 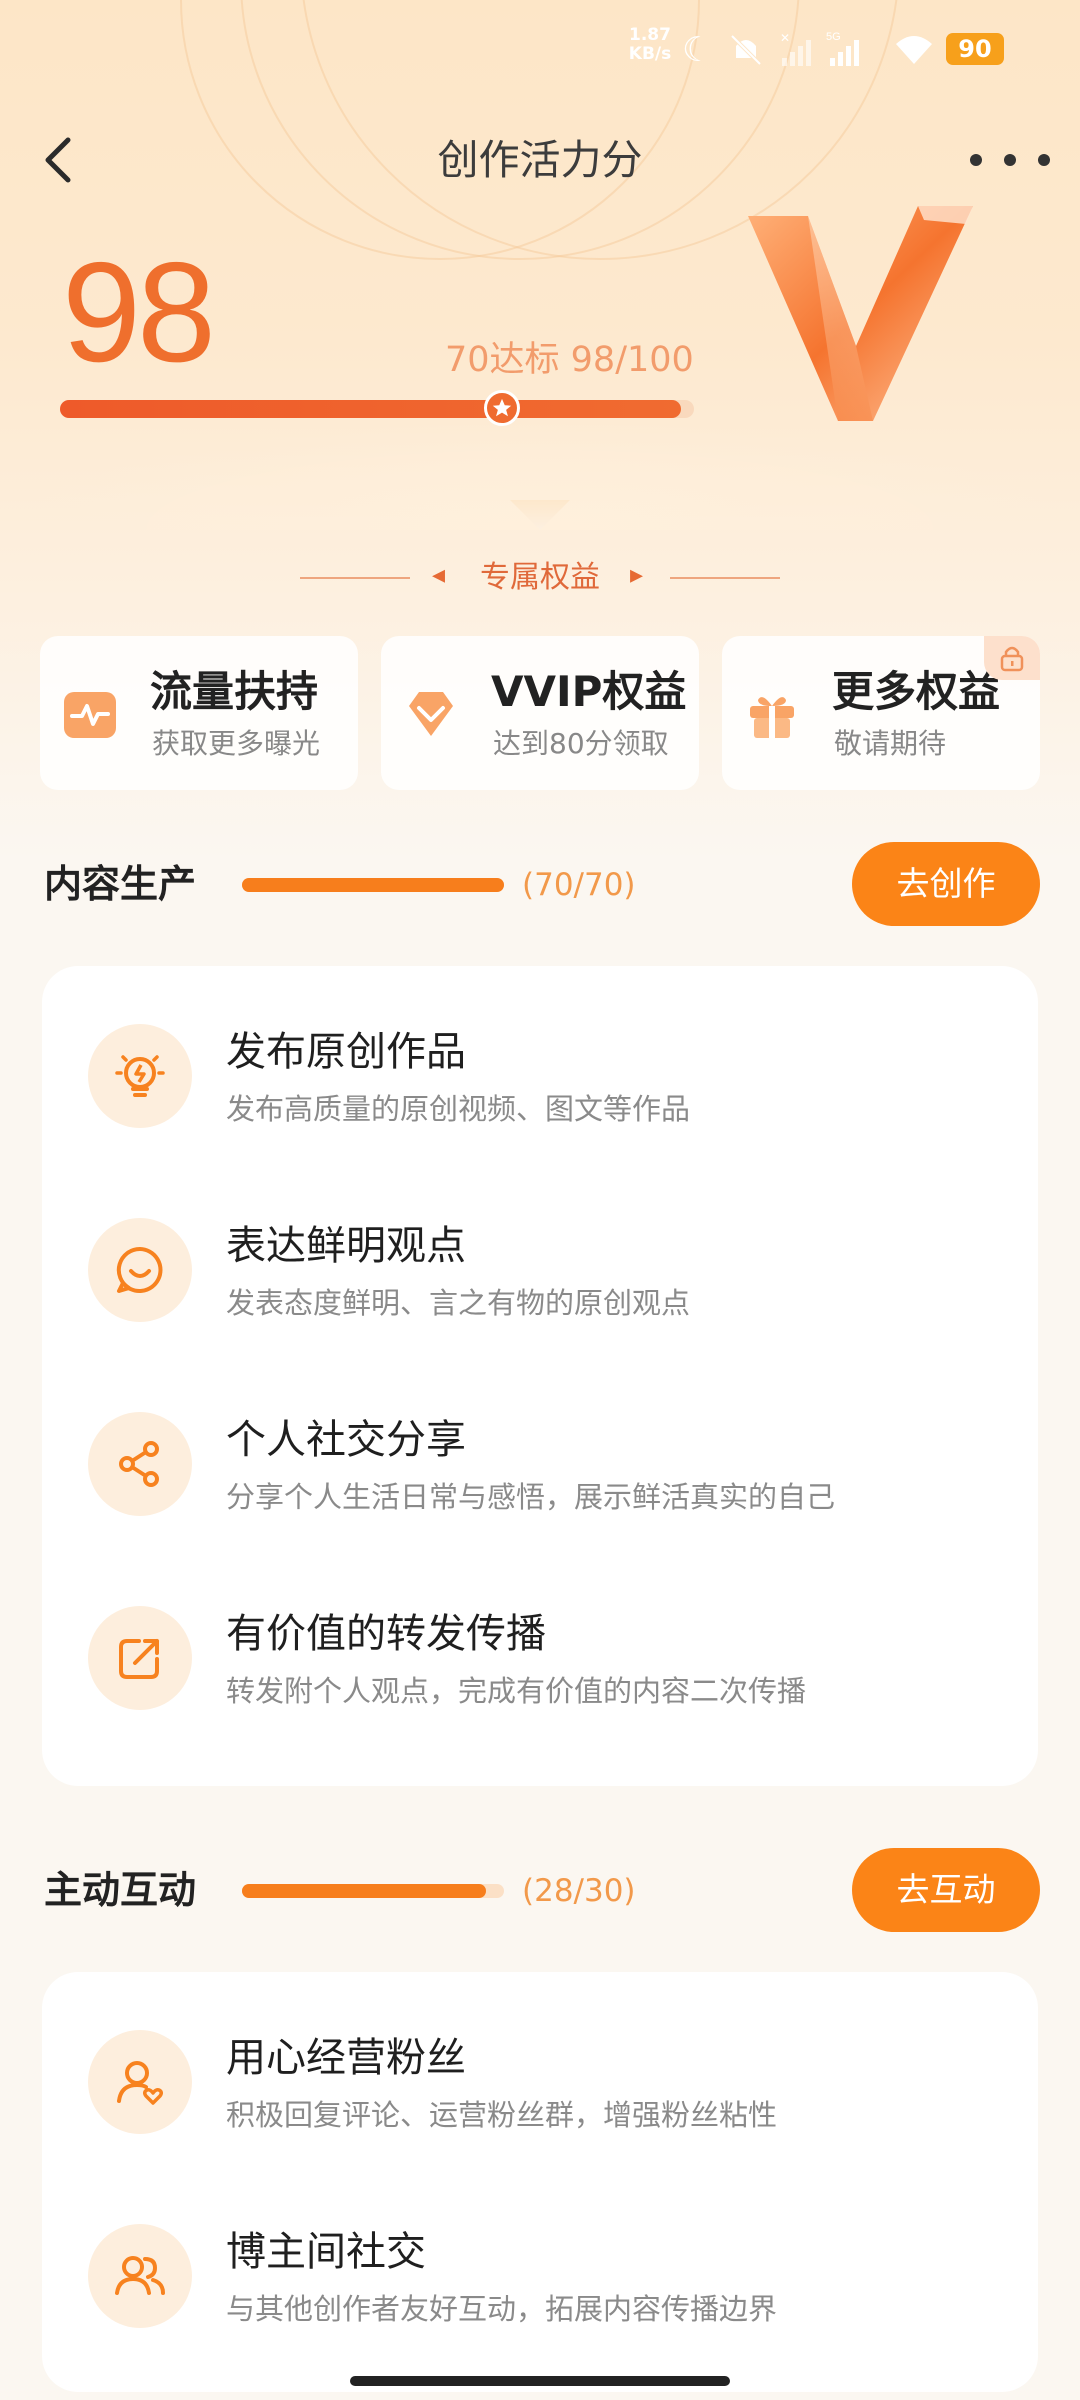 I want to click on benefit-card-vvip: VVIP权益 达到80分领取, so click(x=540, y=713).